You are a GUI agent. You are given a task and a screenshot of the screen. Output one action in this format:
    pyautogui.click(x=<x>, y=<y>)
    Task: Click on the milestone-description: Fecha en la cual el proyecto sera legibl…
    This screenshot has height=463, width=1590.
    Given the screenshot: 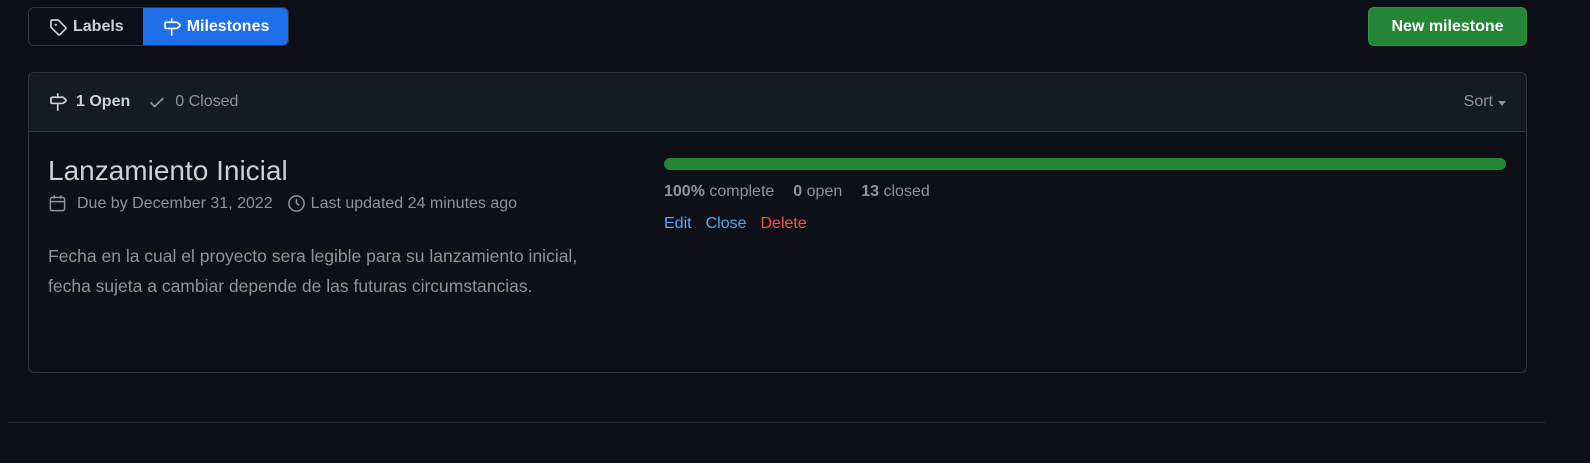 What is the action you would take?
    pyautogui.click(x=313, y=271)
    